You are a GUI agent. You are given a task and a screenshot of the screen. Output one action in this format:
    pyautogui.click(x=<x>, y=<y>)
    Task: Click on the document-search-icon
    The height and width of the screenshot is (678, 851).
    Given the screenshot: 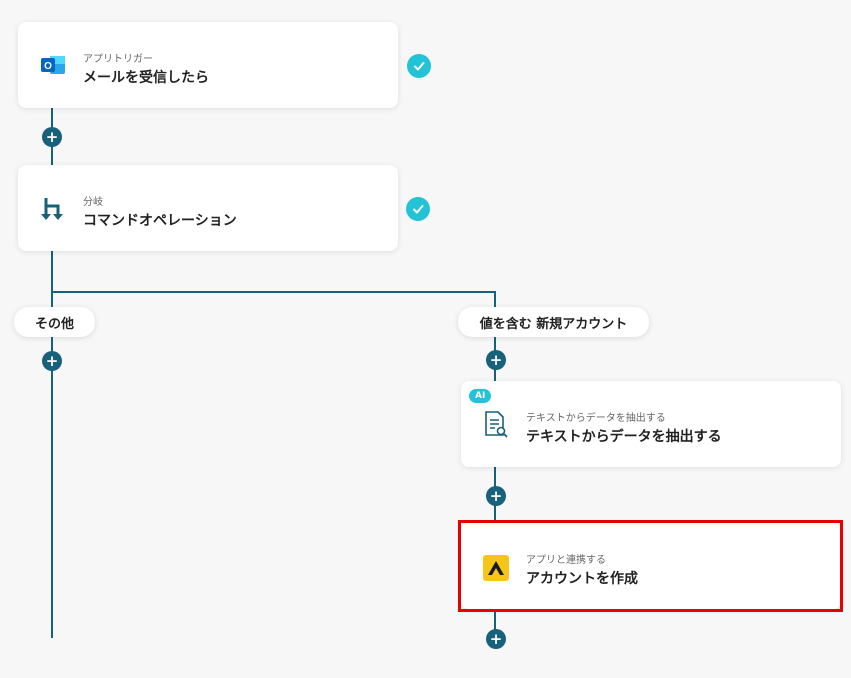 What is the action you would take?
    pyautogui.click(x=496, y=426)
    